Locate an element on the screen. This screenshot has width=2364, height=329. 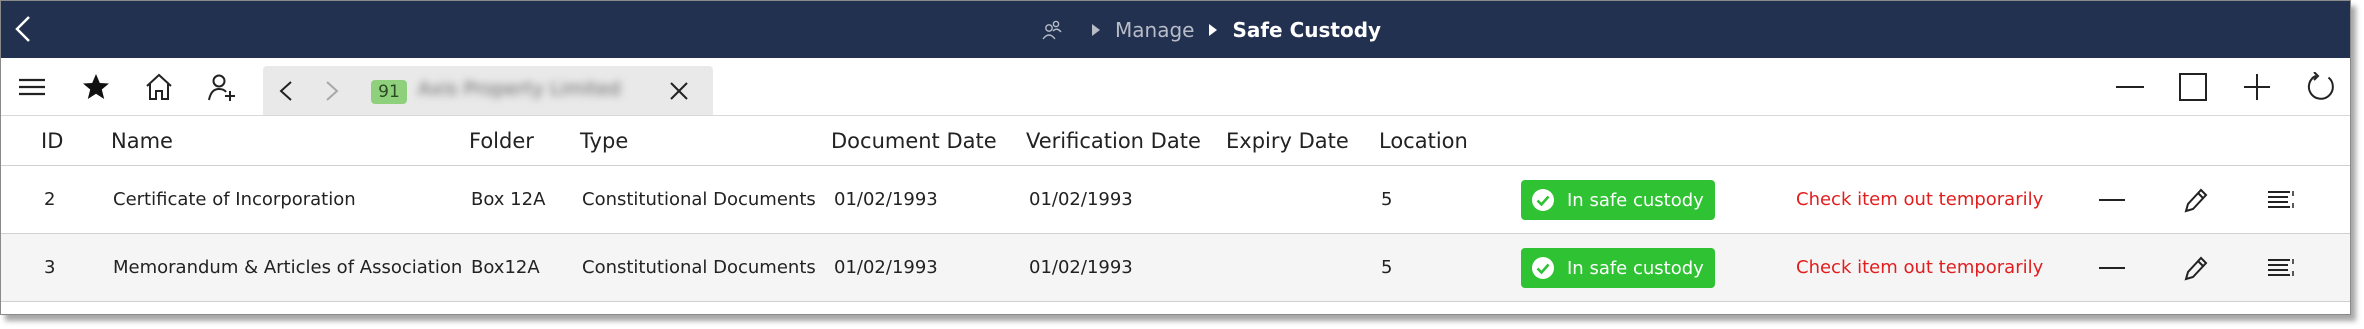
plus-icon is located at coordinates (2257, 87).